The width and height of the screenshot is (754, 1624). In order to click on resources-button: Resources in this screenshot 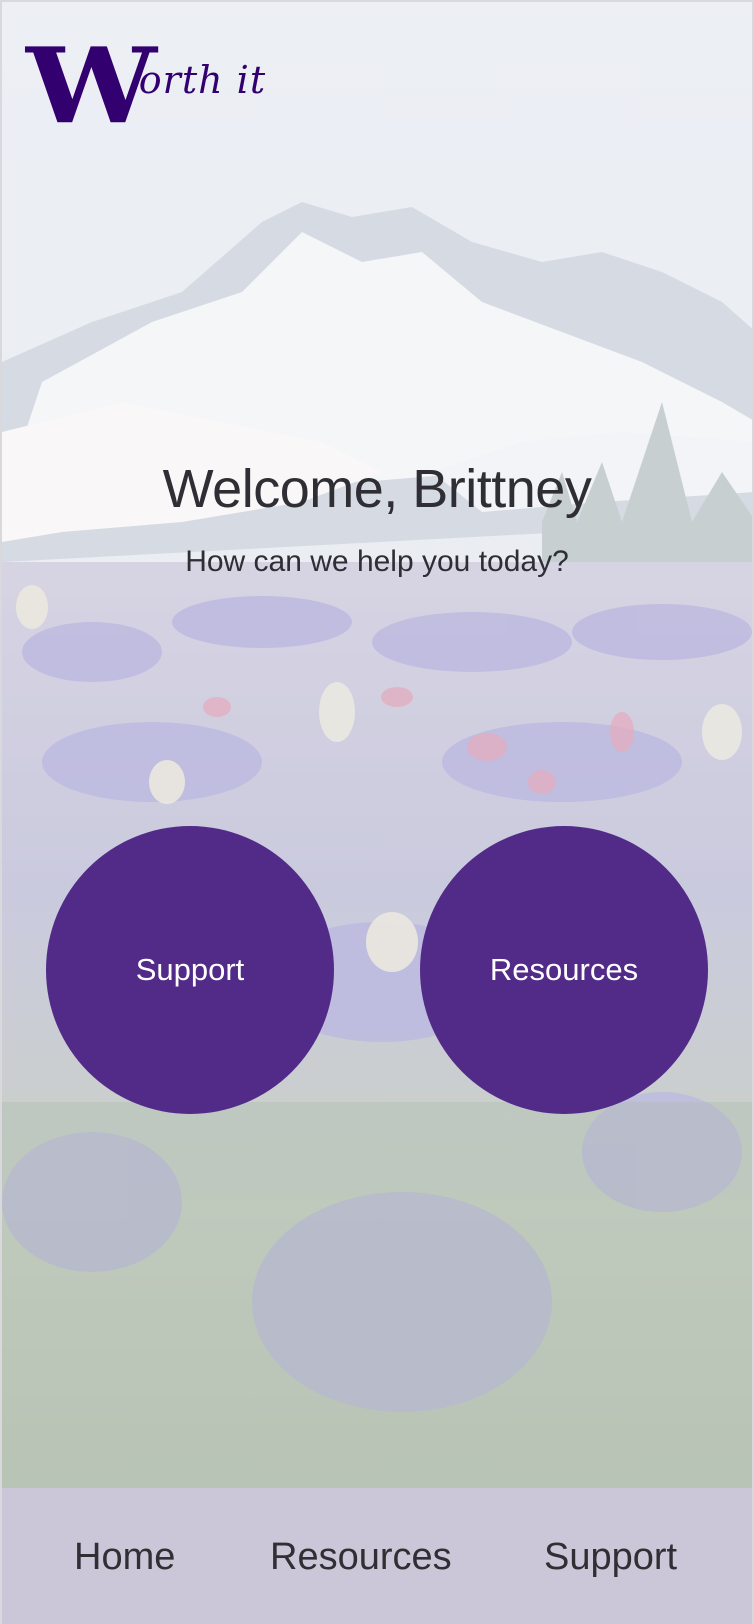, I will do `click(564, 970)`.